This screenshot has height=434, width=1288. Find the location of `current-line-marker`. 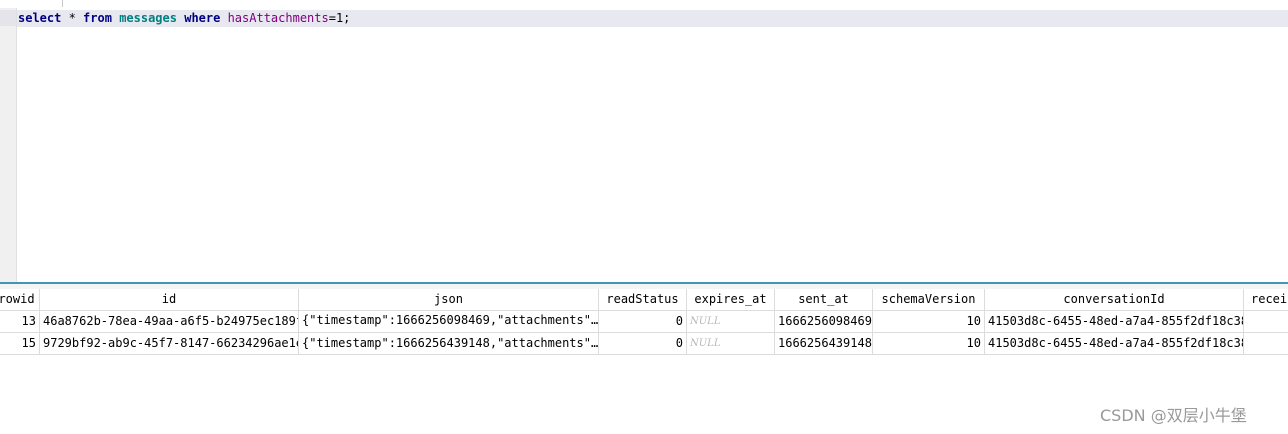

current-line-marker is located at coordinates (8, 18).